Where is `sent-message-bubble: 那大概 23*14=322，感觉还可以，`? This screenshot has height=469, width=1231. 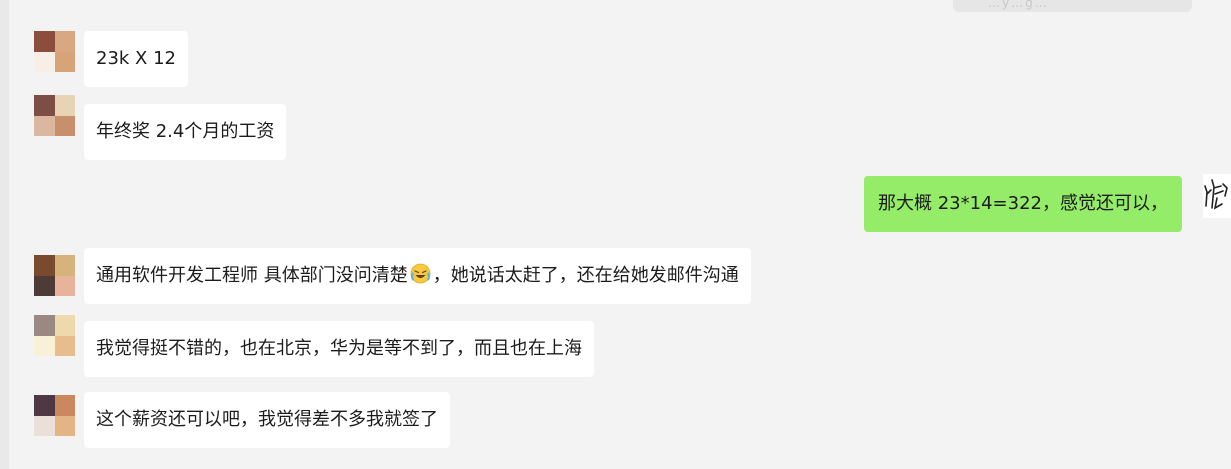
sent-message-bubble: 那大概 23*14=322，感觉还可以， is located at coordinates (1023, 204).